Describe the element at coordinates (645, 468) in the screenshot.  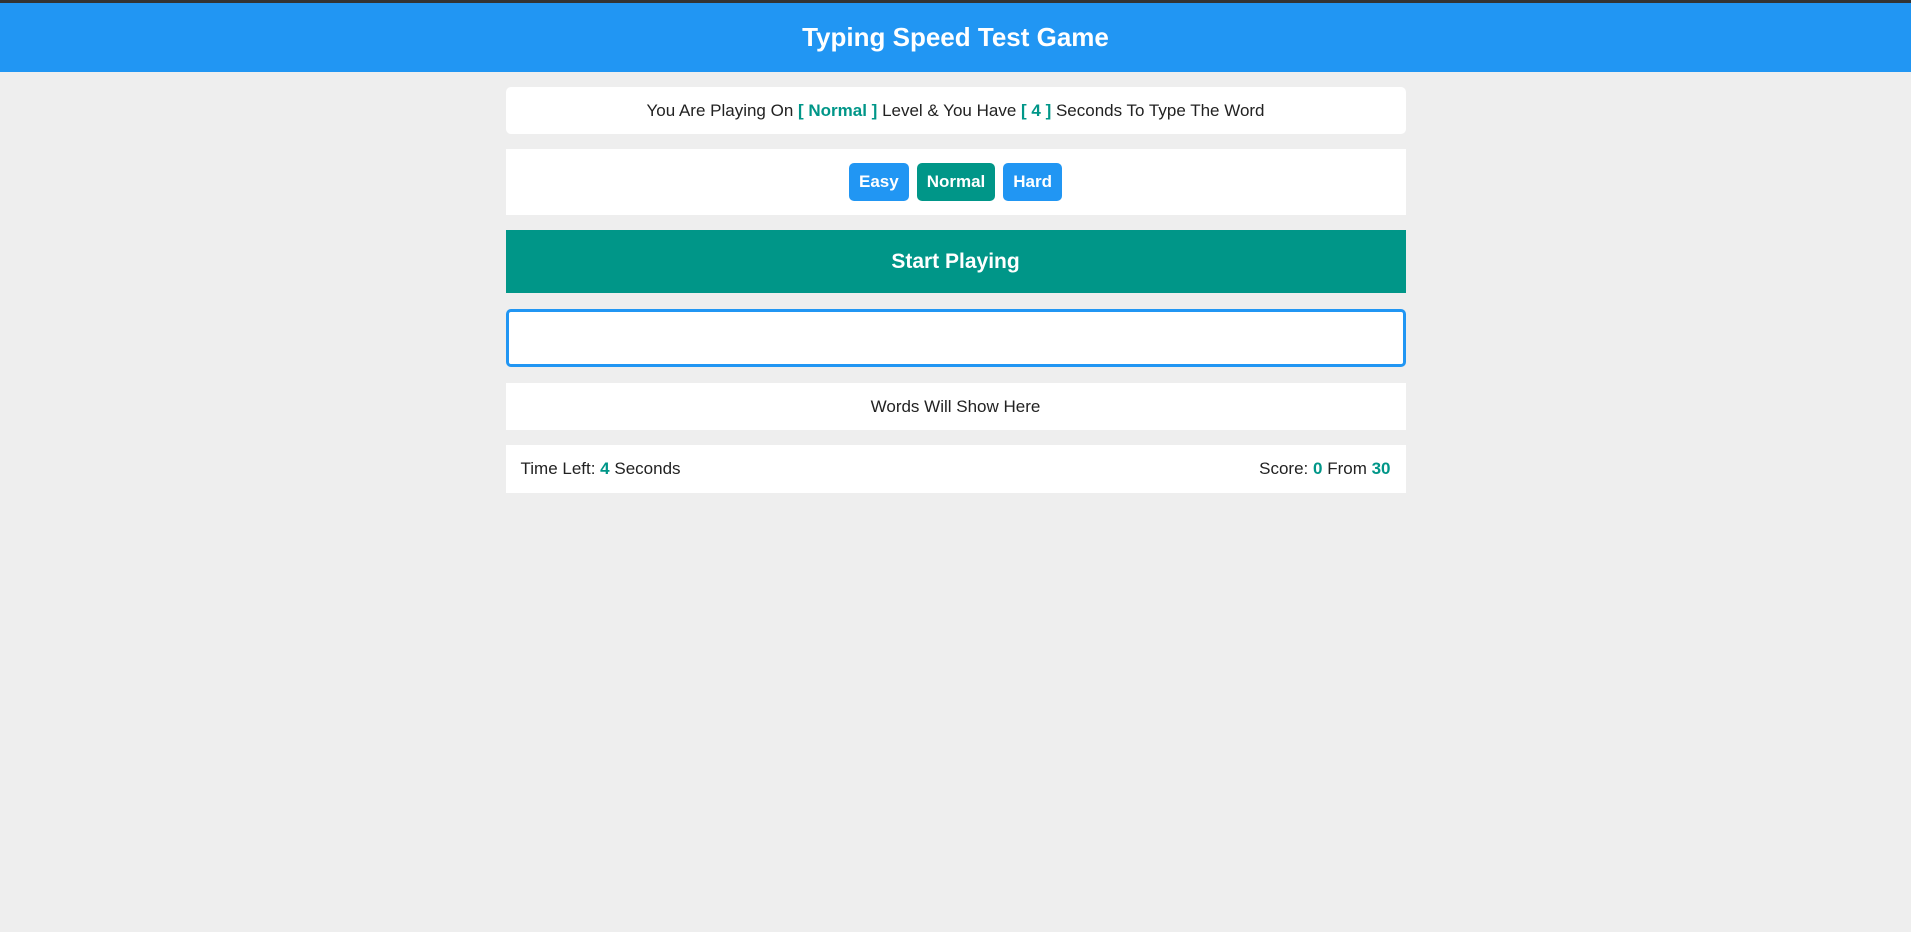
I see `time-left-unit: Seconds` at that location.